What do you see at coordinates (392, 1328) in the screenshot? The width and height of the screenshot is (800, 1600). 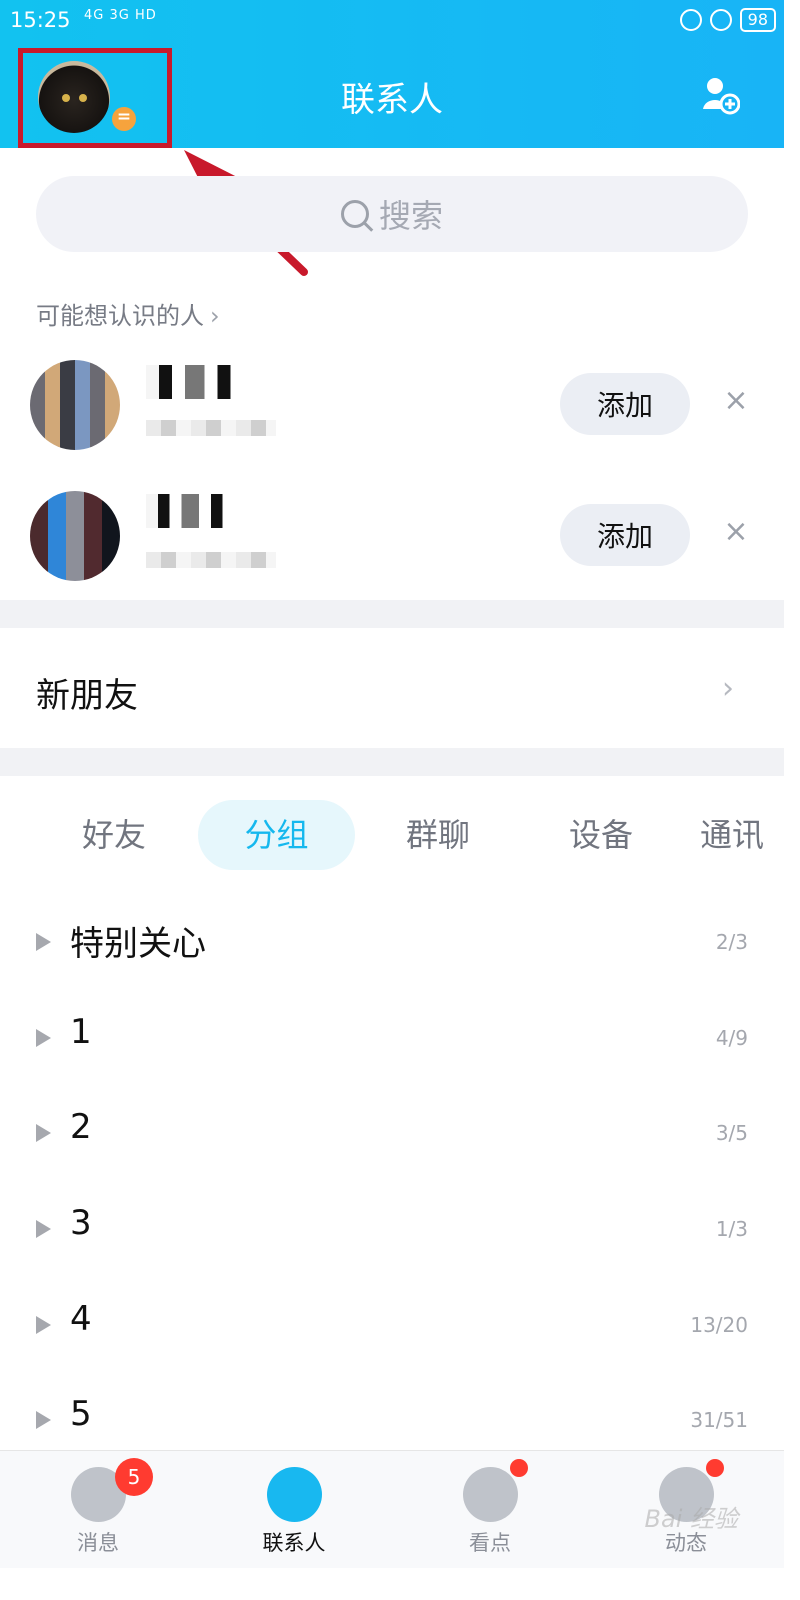 I see `group-row: 4 13/20` at bounding box center [392, 1328].